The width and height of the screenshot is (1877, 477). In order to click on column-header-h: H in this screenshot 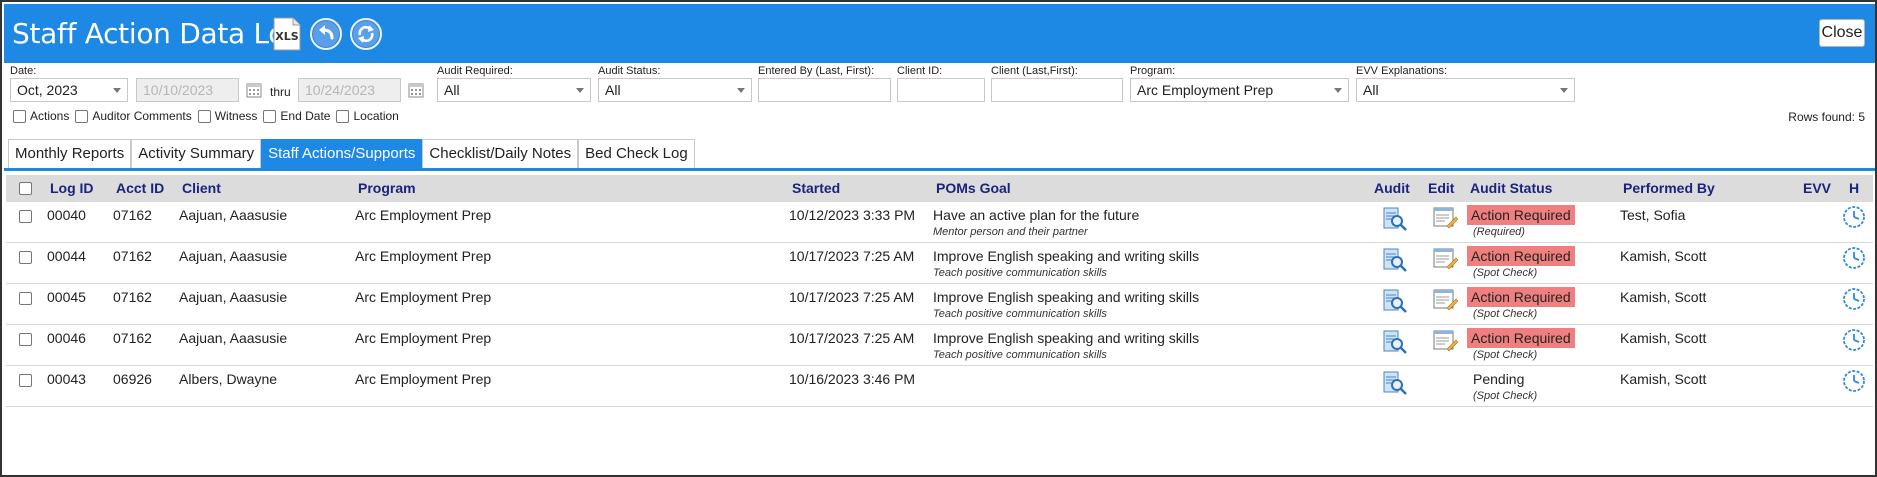, I will do `click(1854, 188)`.